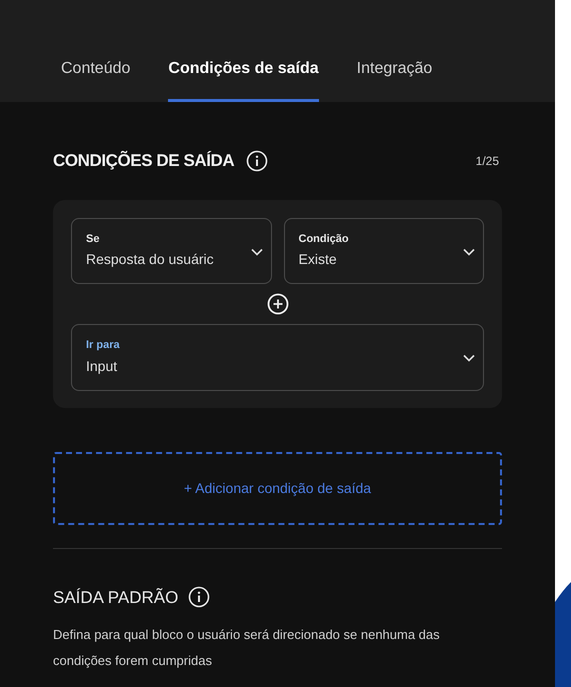  Describe the element at coordinates (324, 239) in the screenshot. I see `field-label: Condição` at that location.